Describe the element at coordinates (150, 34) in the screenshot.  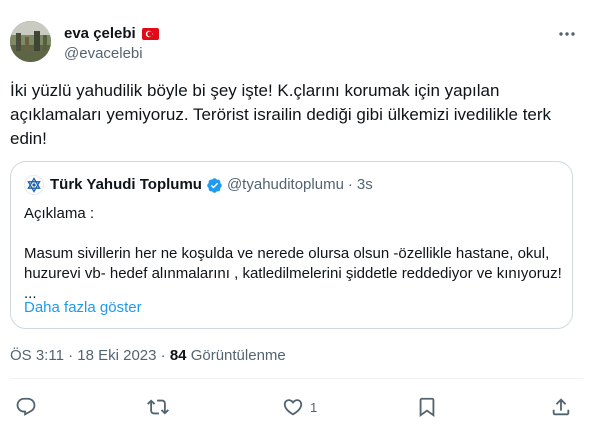
I see `turkey-flag-icon` at that location.